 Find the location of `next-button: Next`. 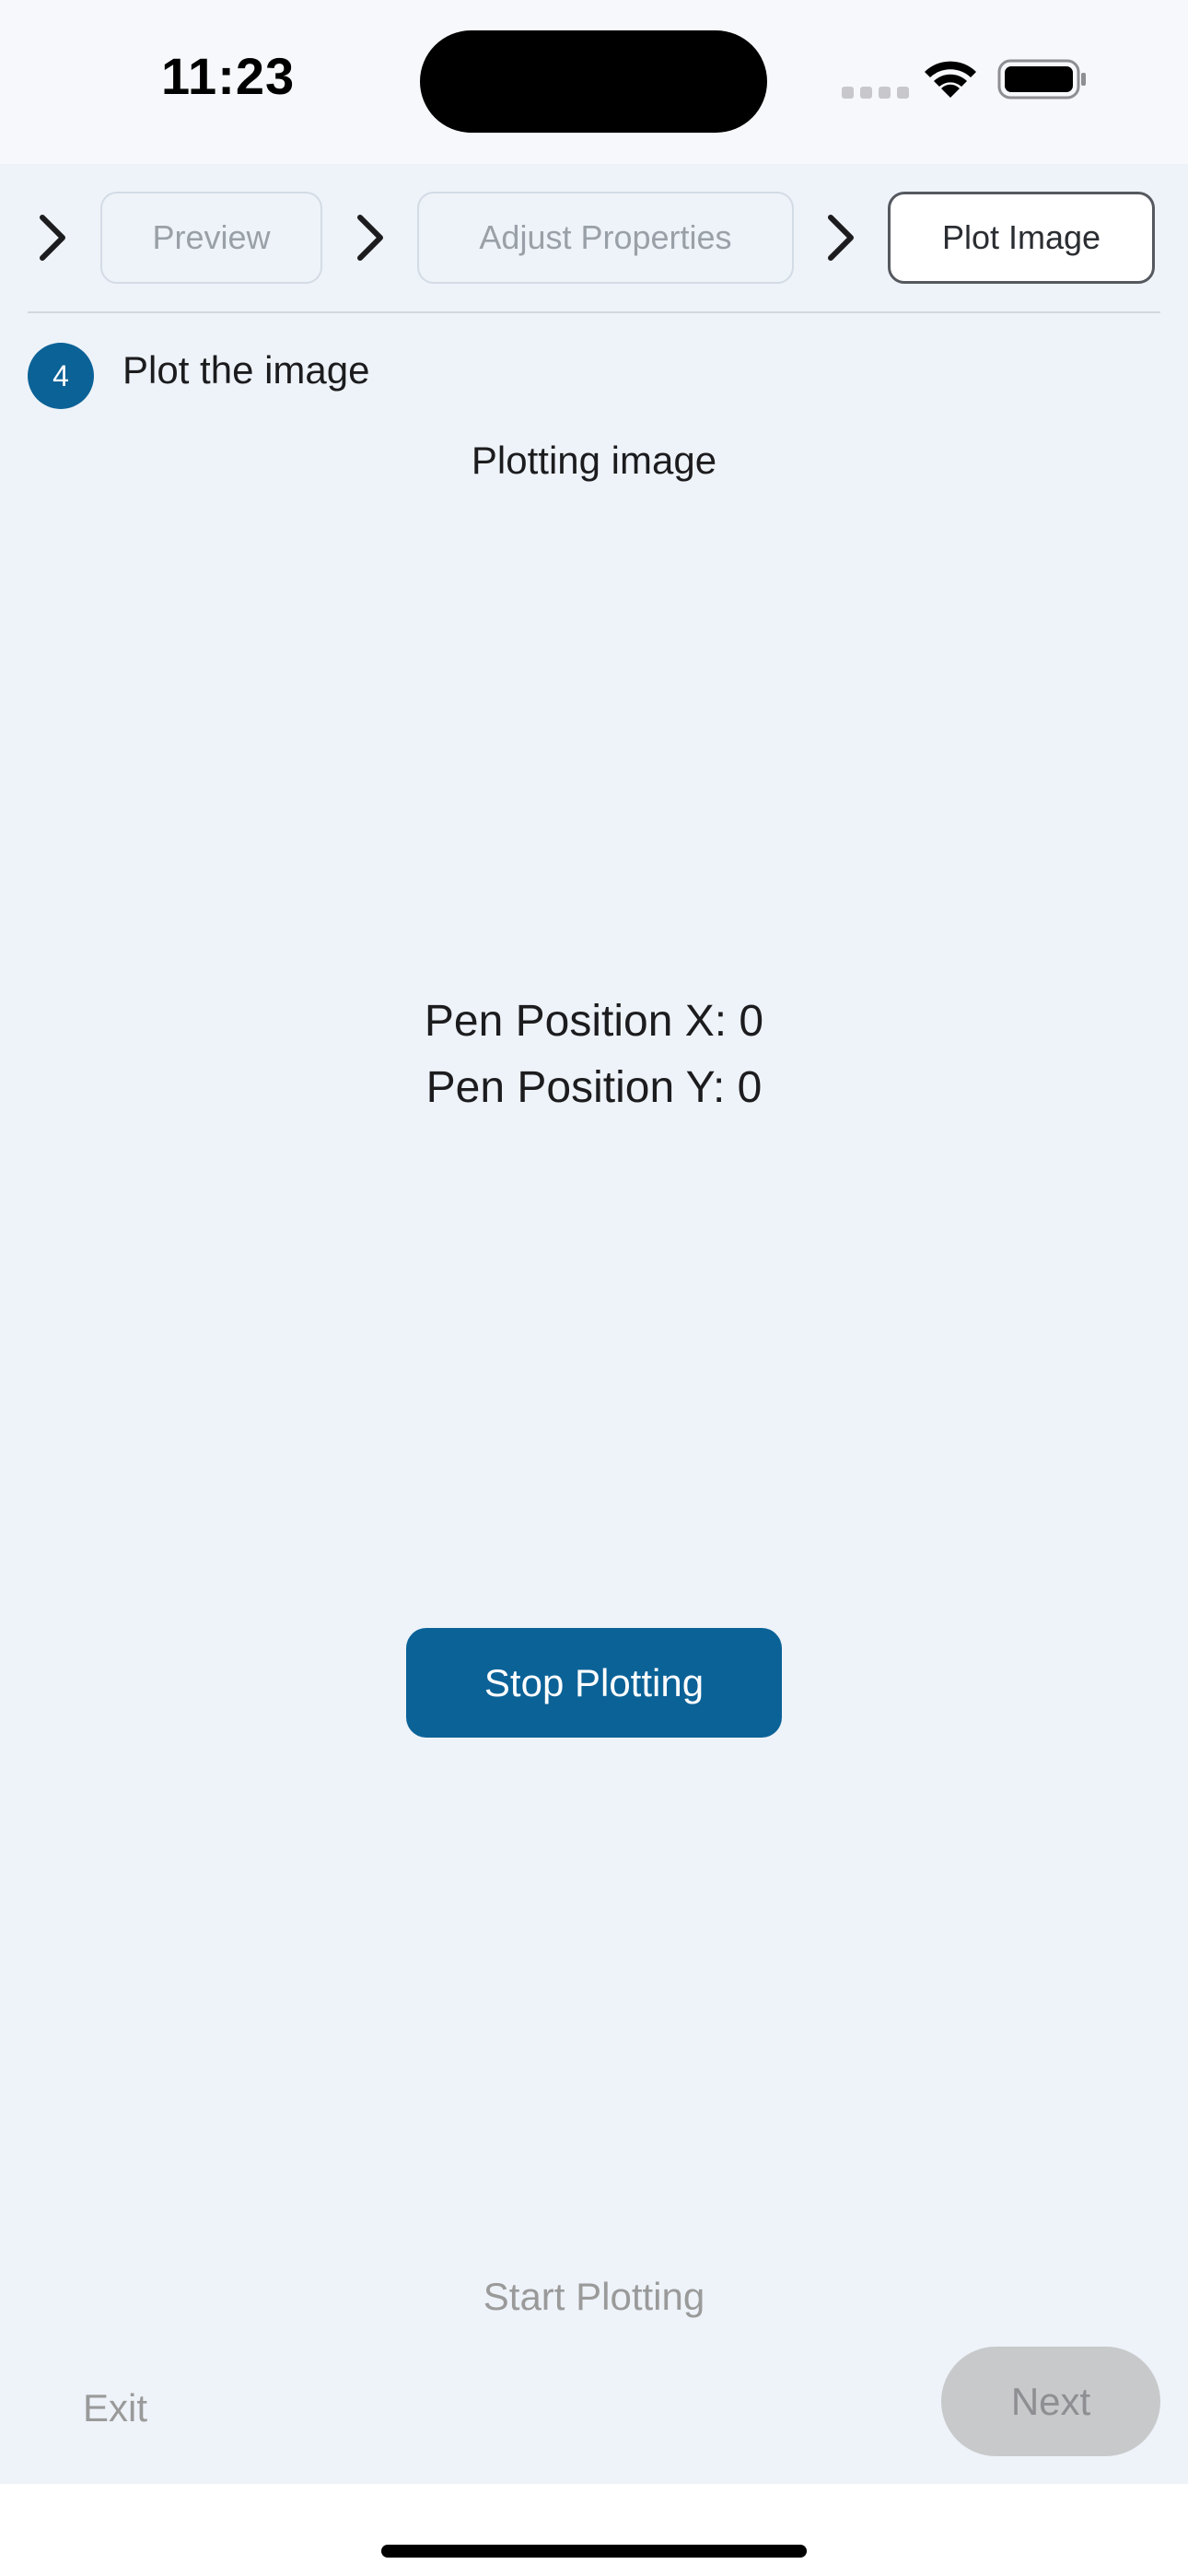

next-button: Next is located at coordinates (1050, 2401).